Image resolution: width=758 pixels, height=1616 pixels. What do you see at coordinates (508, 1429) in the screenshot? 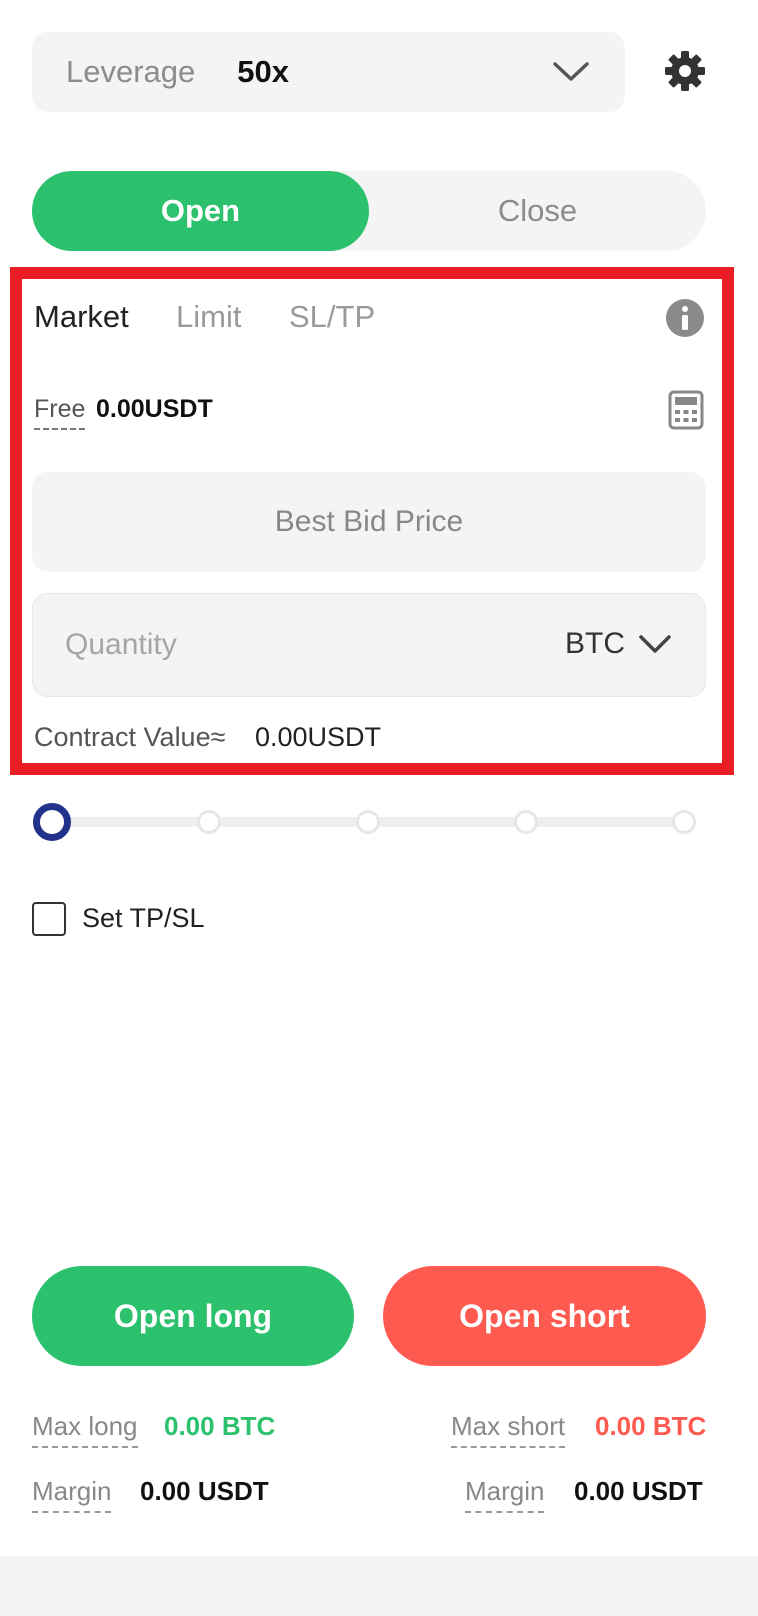
I see `max-short-label: Max short` at bounding box center [508, 1429].